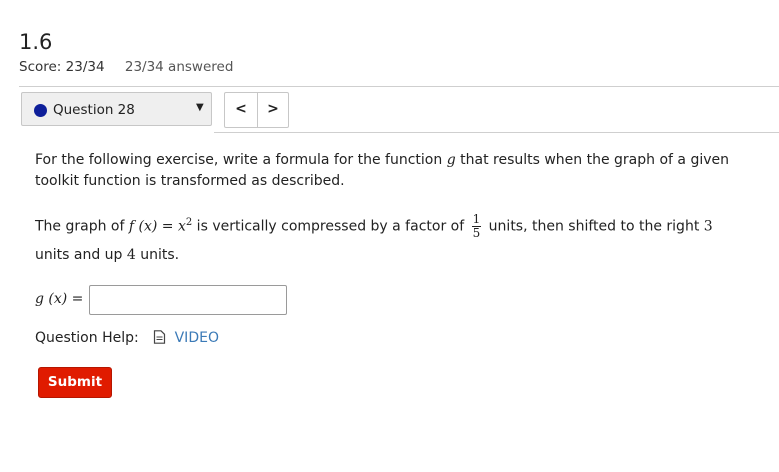 The width and height of the screenshot is (779, 472). Describe the element at coordinates (36, 42) in the screenshot. I see `assignment-title: 1.6` at that location.